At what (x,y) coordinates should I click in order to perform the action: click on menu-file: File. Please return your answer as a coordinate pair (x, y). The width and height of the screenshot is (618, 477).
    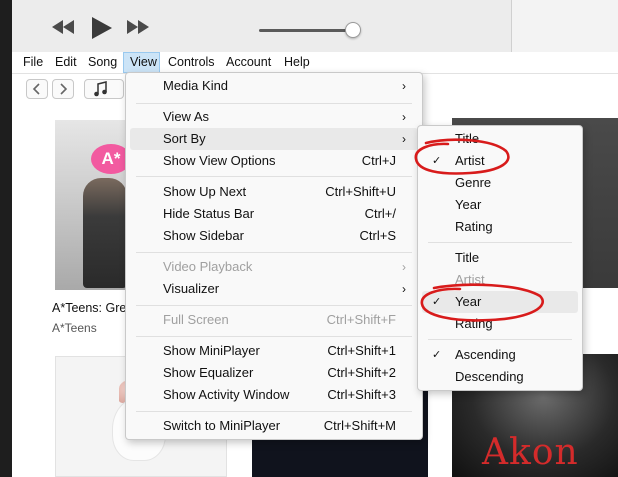
    Looking at the image, I should click on (33, 62).